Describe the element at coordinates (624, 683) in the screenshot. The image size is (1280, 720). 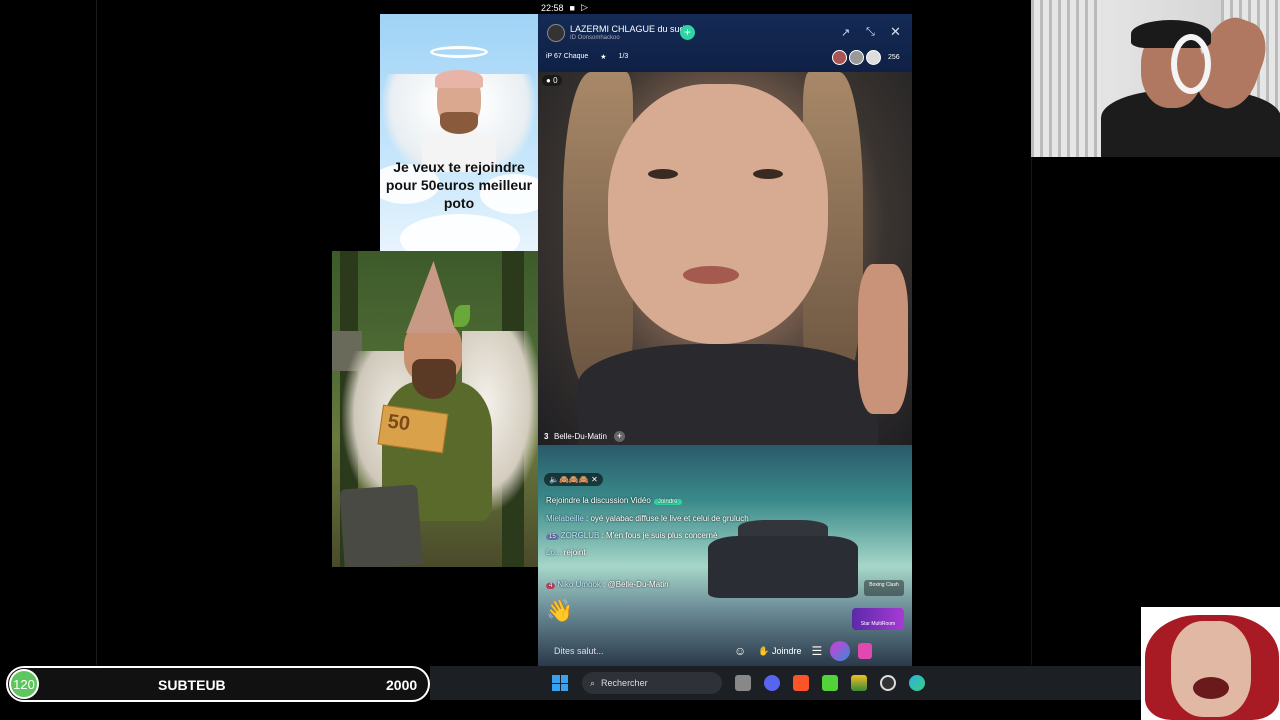
I see `search-placeholder: Rechercher` at that location.